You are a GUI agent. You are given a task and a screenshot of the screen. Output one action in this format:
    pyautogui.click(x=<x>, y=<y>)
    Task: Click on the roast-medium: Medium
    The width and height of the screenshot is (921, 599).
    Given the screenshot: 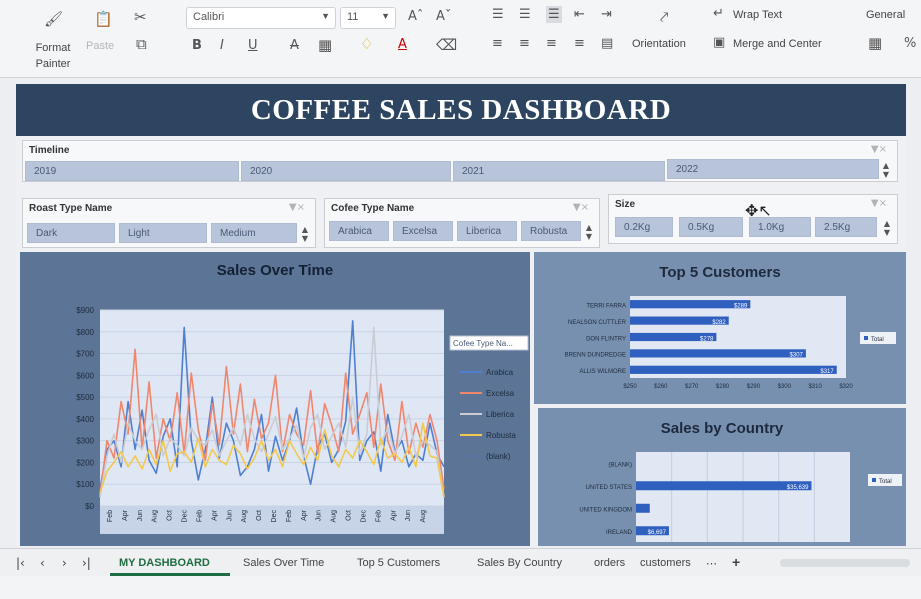 What is the action you would take?
    pyautogui.click(x=254, y=233)
    